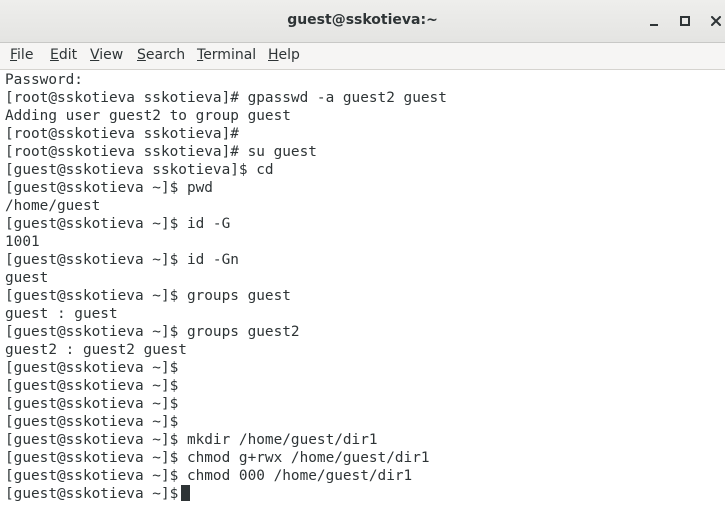 This screenshot has width=725, height=507. I want to click on minimize-button, so click(654, 21).